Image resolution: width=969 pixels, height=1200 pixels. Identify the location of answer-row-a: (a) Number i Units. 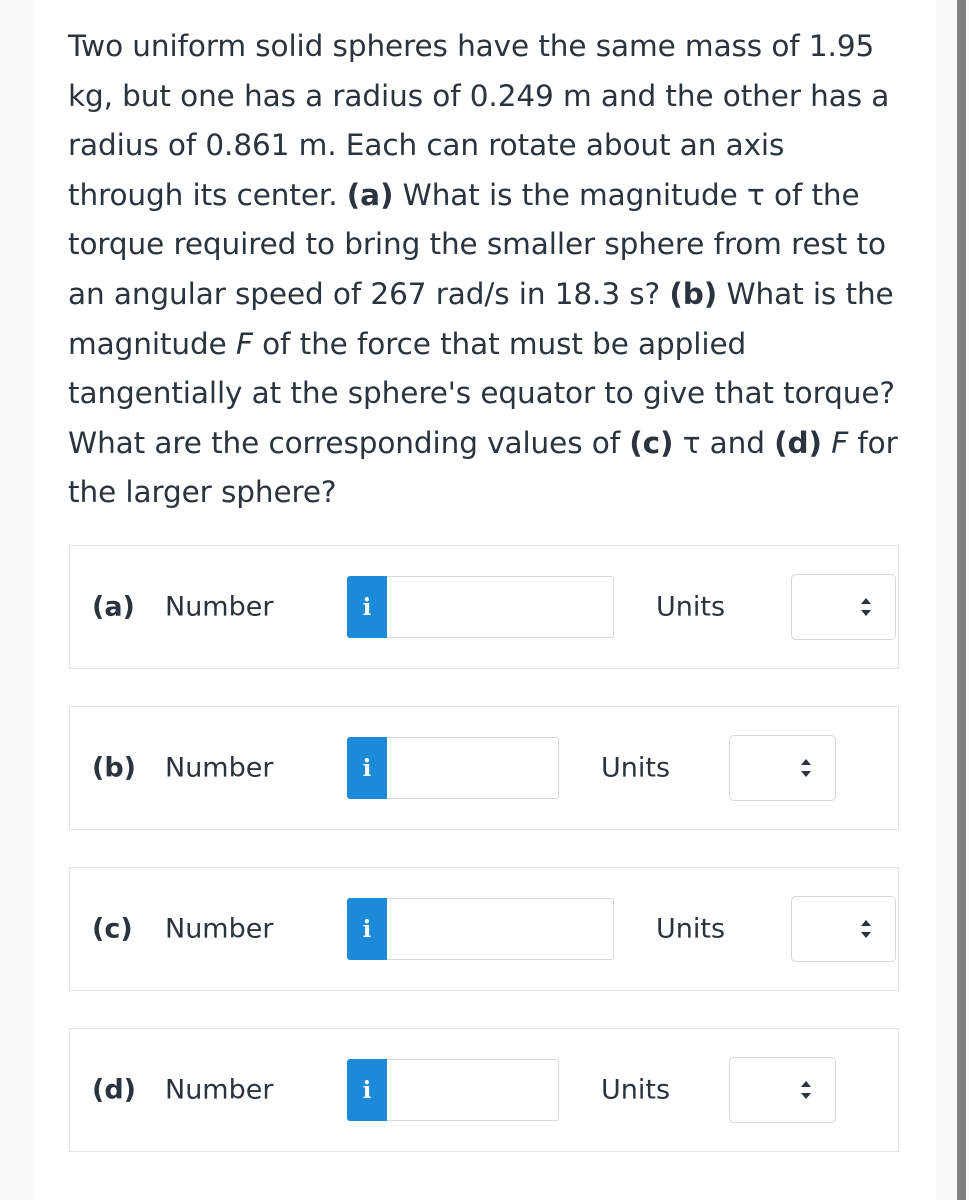
(484, 607).